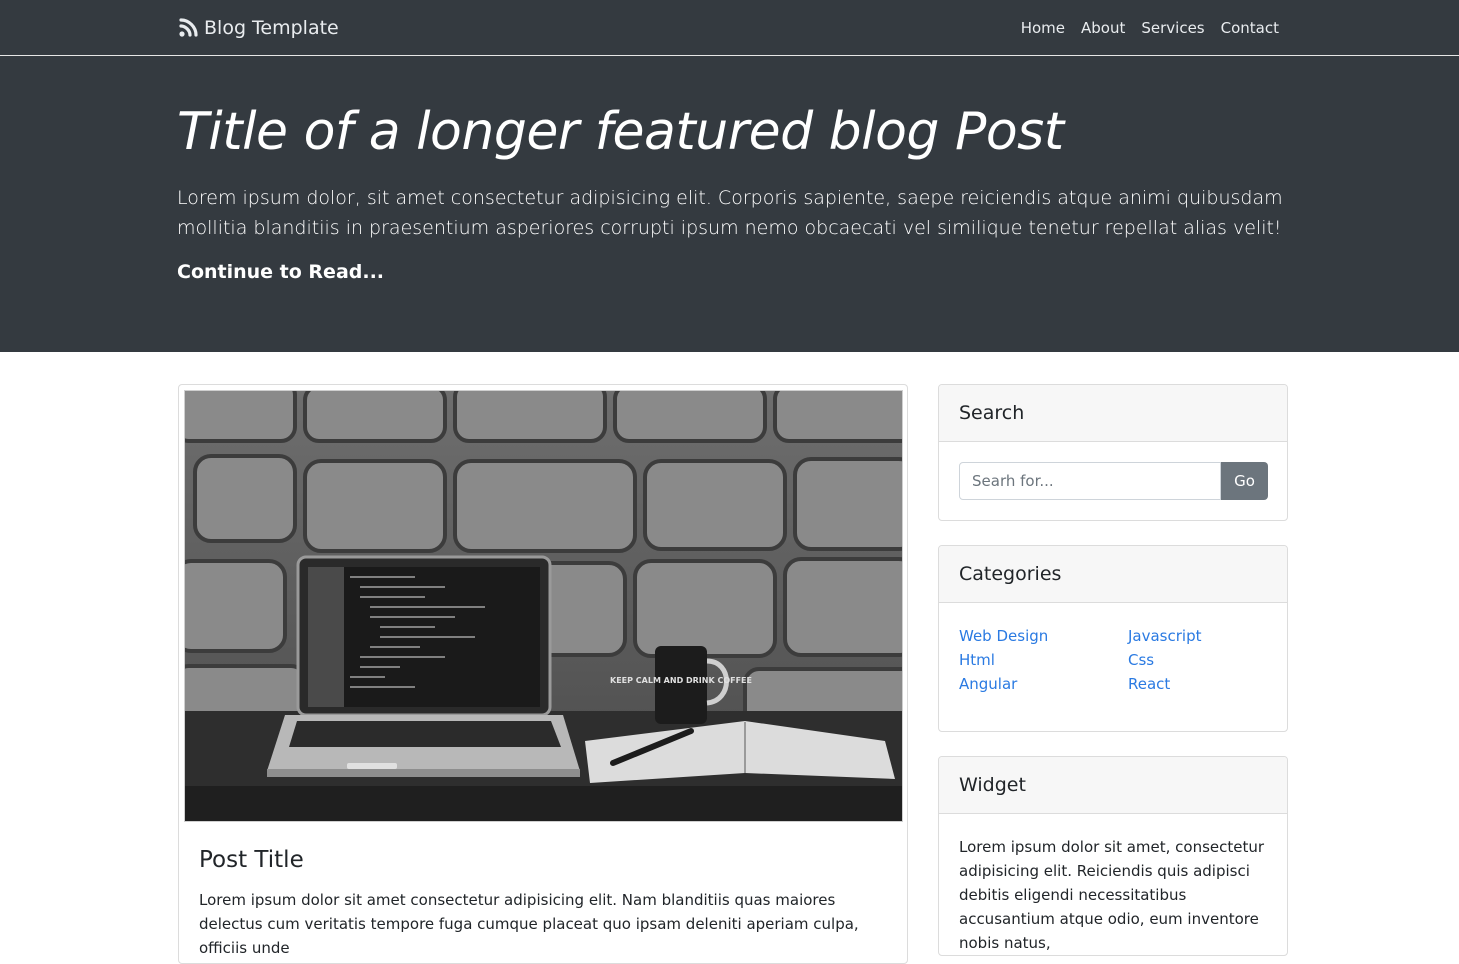  What do you see at coordinates (620, 132) in the screenshot?
I see `featured-title: Title of a longer featured blog Post` at bounding box center [620, 132].